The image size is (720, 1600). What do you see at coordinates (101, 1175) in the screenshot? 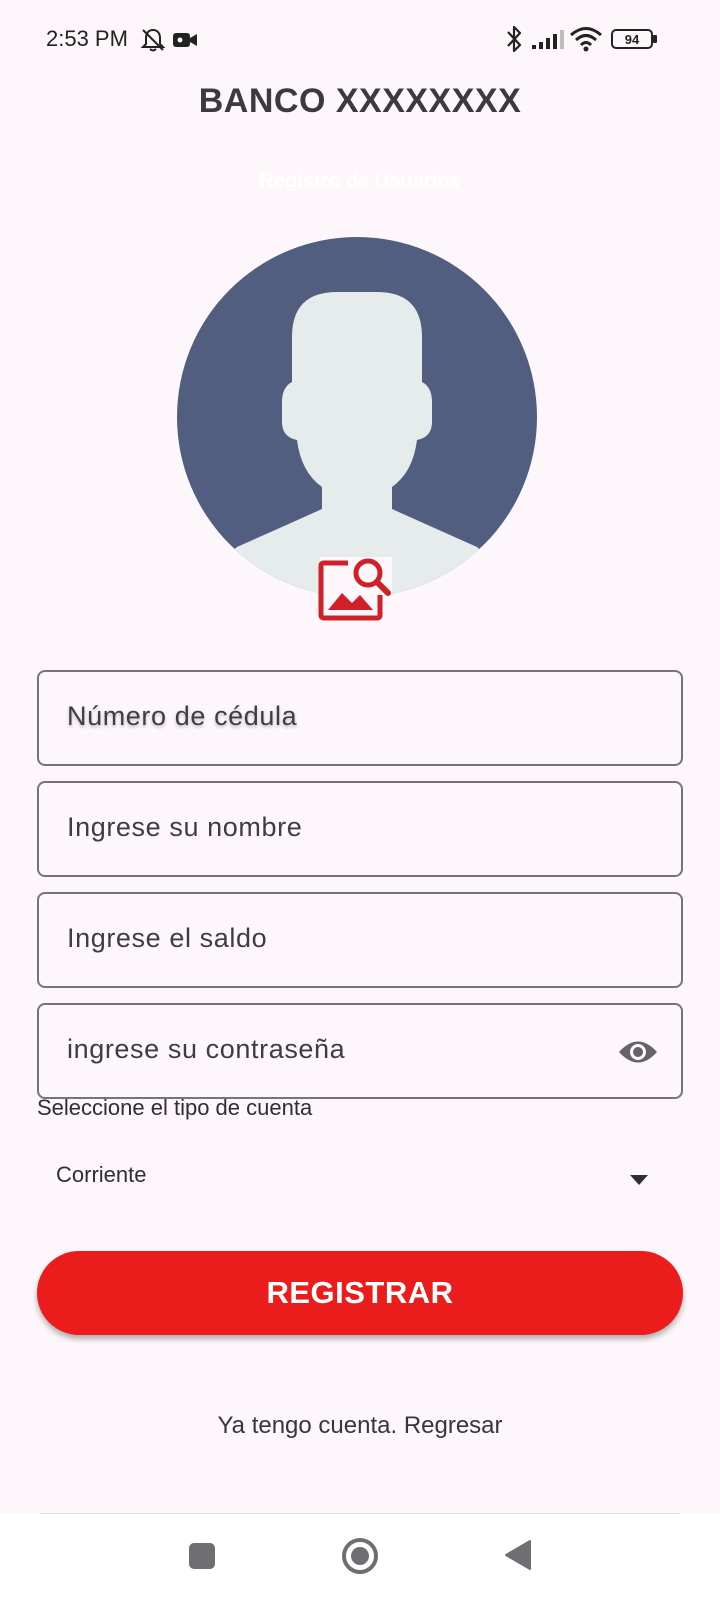
I see `account-type-select: Corriente` at bounding box center [101, 1175].